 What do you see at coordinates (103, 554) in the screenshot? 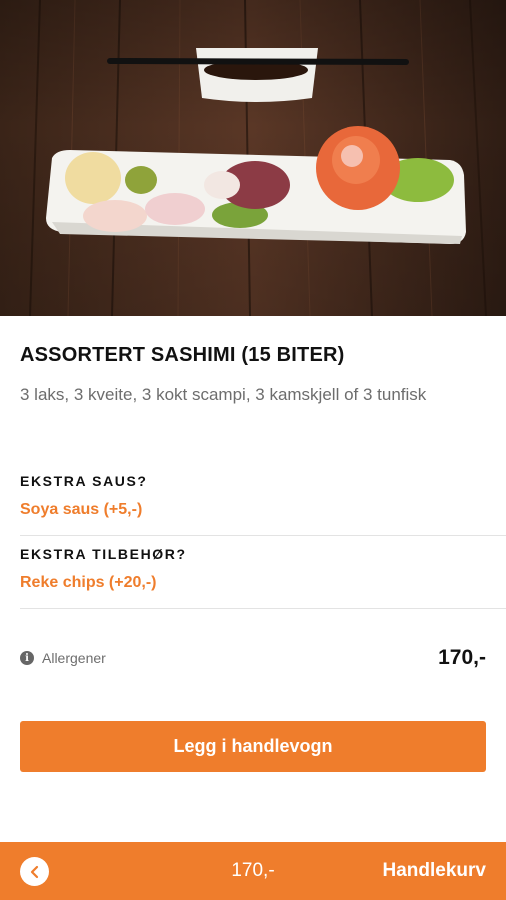
I see `extra-side-heading: EKSTRA TILBEHØR?` at bounding box center [103, 554].